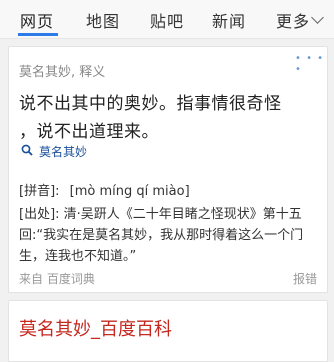  Describe the element at coordinates (78, 256) in the screenshot. I see `source-line-3: 生，连我也不知道。”` at that location.